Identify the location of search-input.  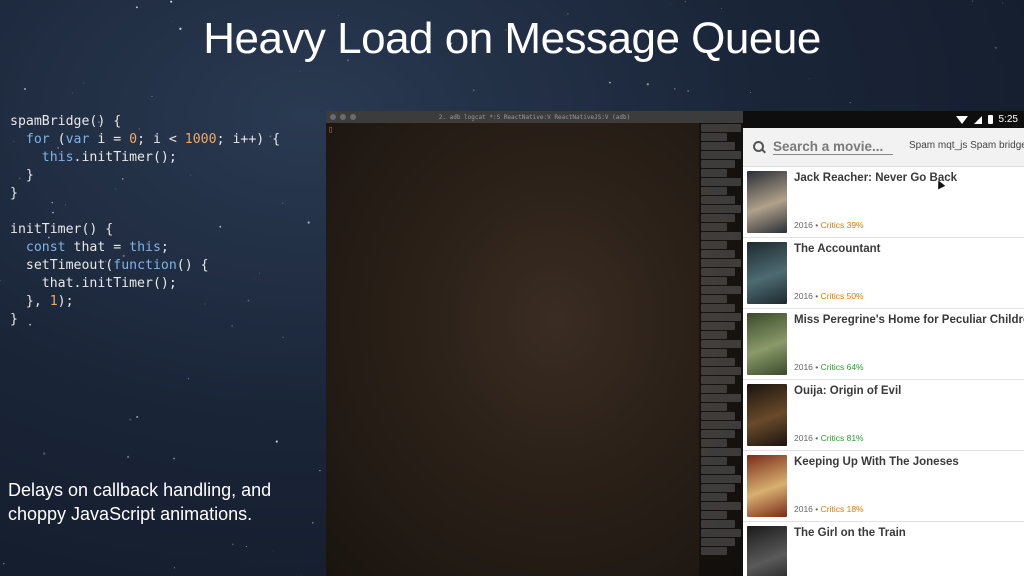
(833, 147).